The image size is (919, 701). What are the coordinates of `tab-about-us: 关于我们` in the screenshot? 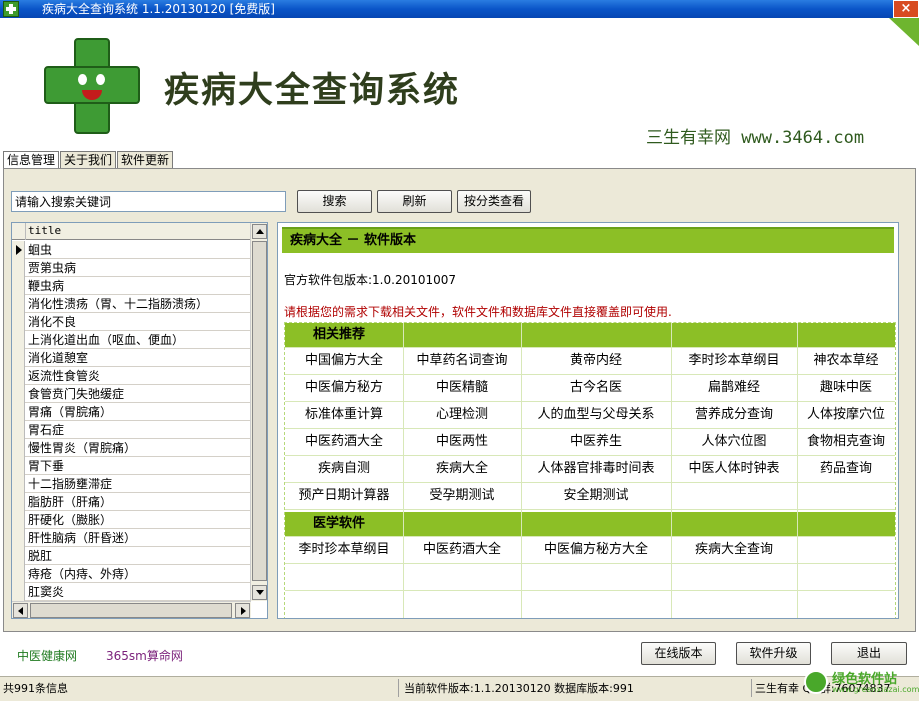 It's located at (88, 160).